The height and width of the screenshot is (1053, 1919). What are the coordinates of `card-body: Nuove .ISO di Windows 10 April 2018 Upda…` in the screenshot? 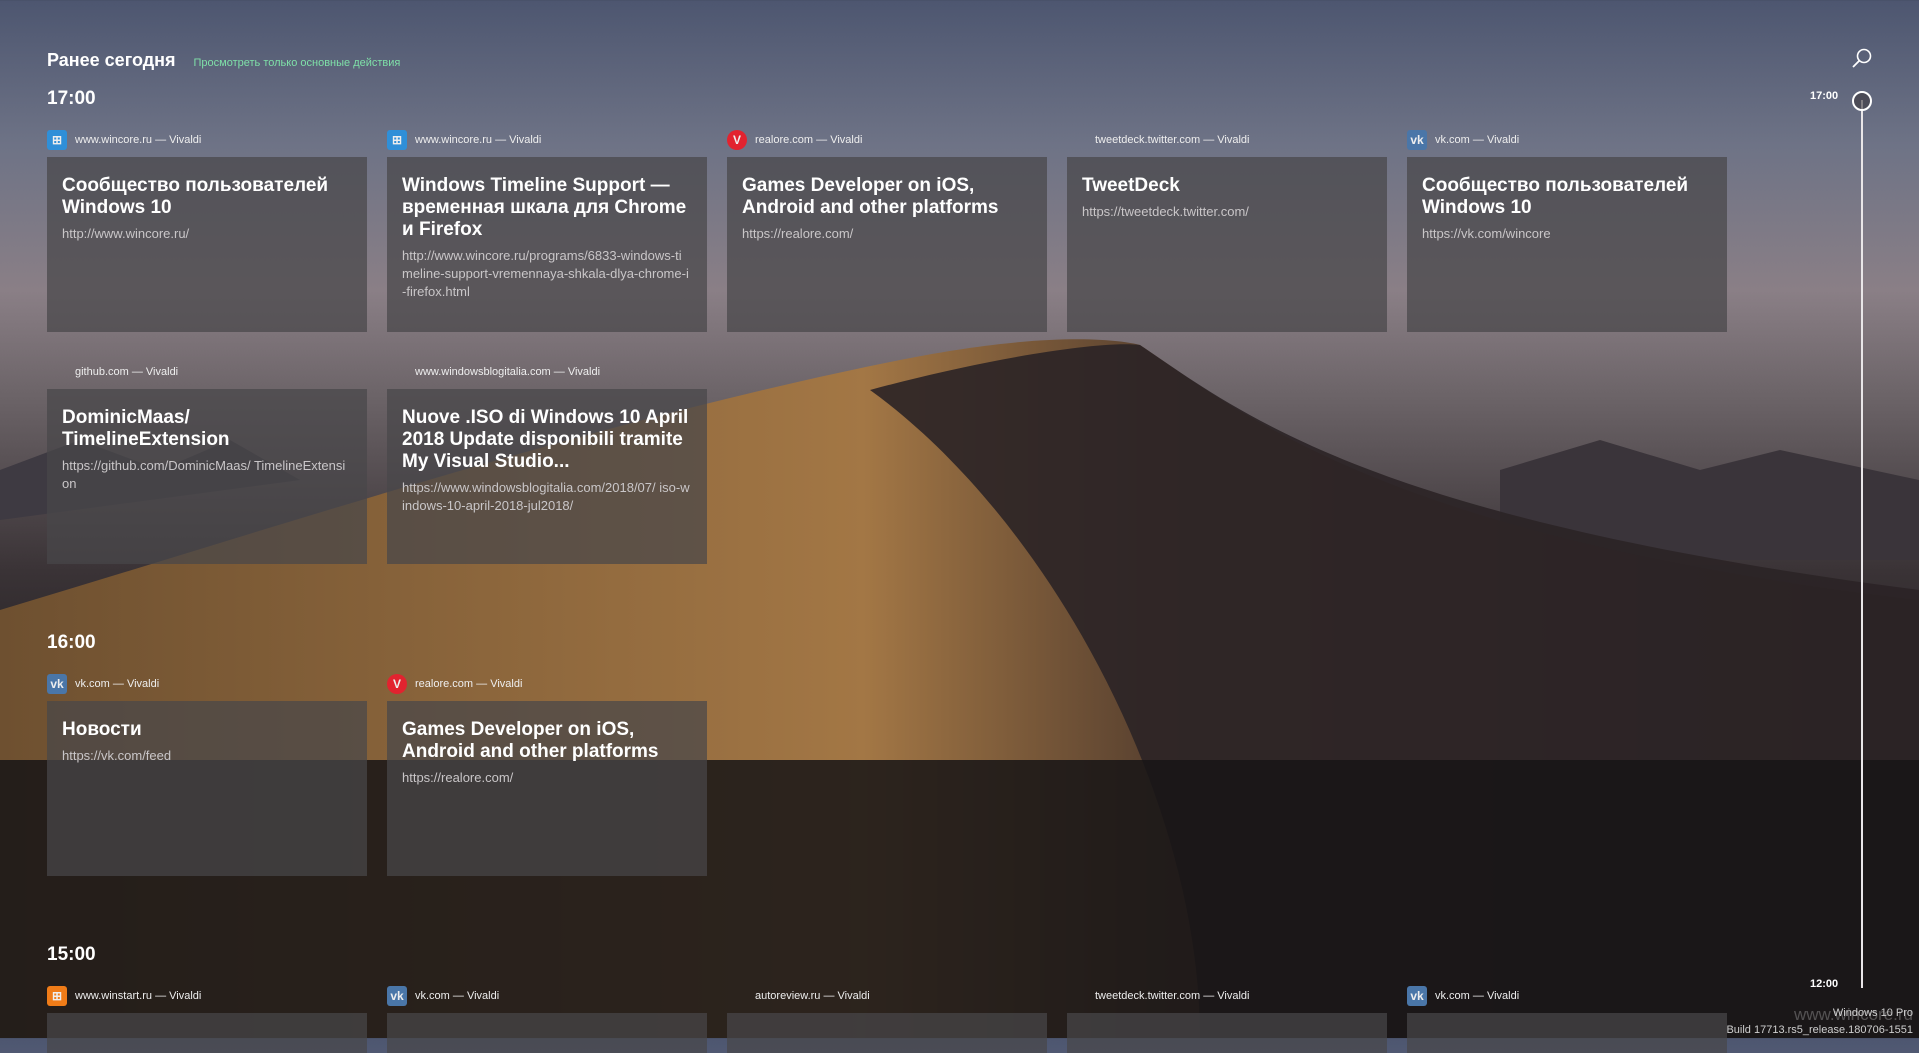 It's located at (547, 476).